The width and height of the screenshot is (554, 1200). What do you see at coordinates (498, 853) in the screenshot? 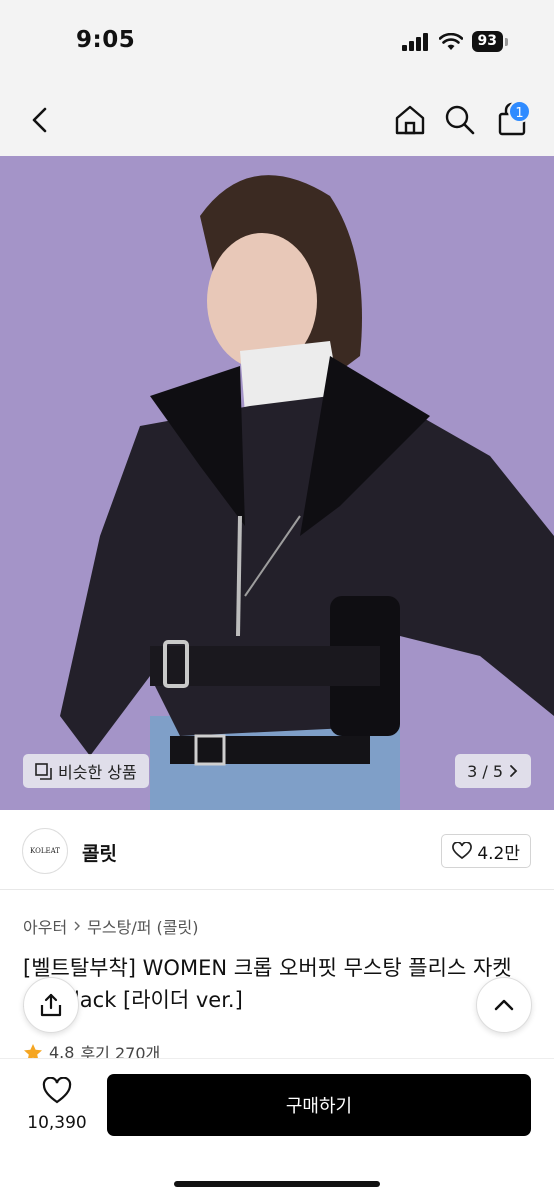
I see `brand-like-count: 4.2만` at bounding box center [498, 853].